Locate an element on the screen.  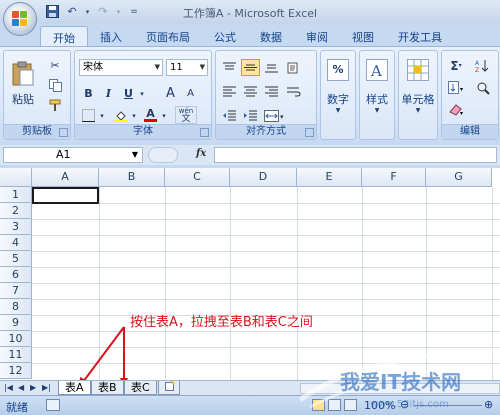
align-top-icon is located at coordinates (229, 67).